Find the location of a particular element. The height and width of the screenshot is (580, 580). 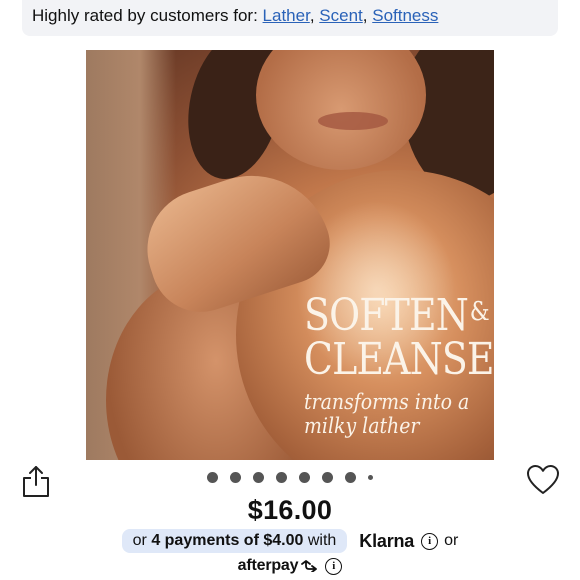

pill-with: with is located at coordinates (322, 540).